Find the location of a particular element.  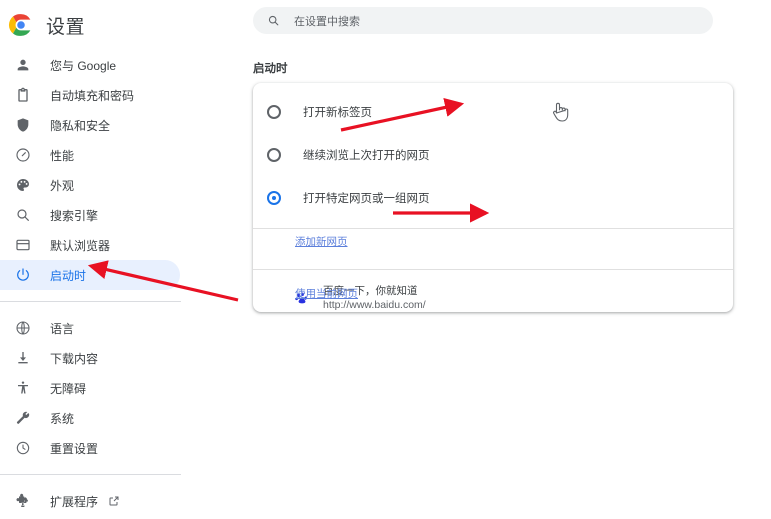

sidebar-item-label: 隐私和安全 is located at coordinates (80, 125).